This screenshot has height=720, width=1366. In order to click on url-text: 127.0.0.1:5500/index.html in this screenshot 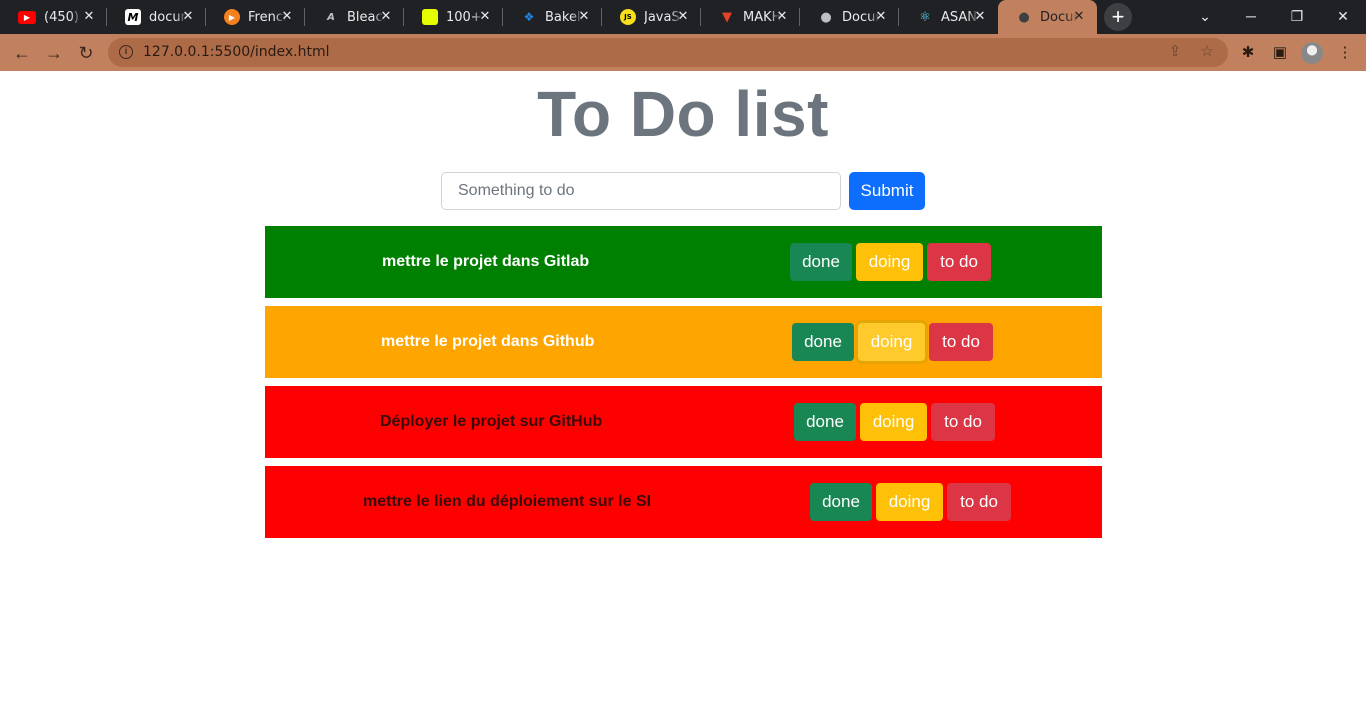, I will do `click(236, 52)`.